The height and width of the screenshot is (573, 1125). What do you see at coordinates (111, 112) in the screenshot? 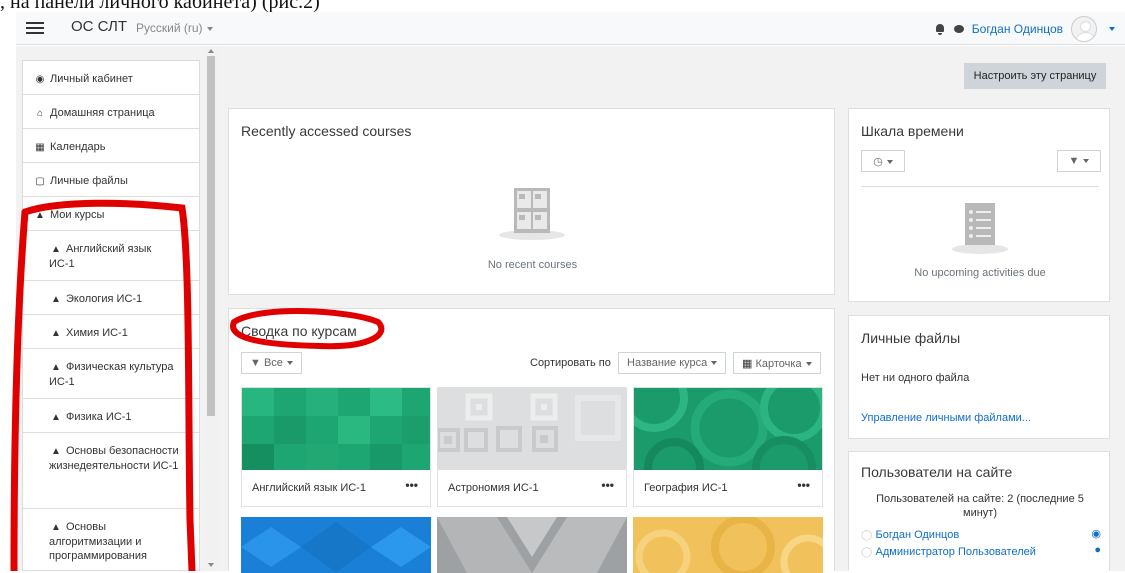
I see `sidebar-item-home: ⌂ Домашняя страница` at bounding box center [111, 112].